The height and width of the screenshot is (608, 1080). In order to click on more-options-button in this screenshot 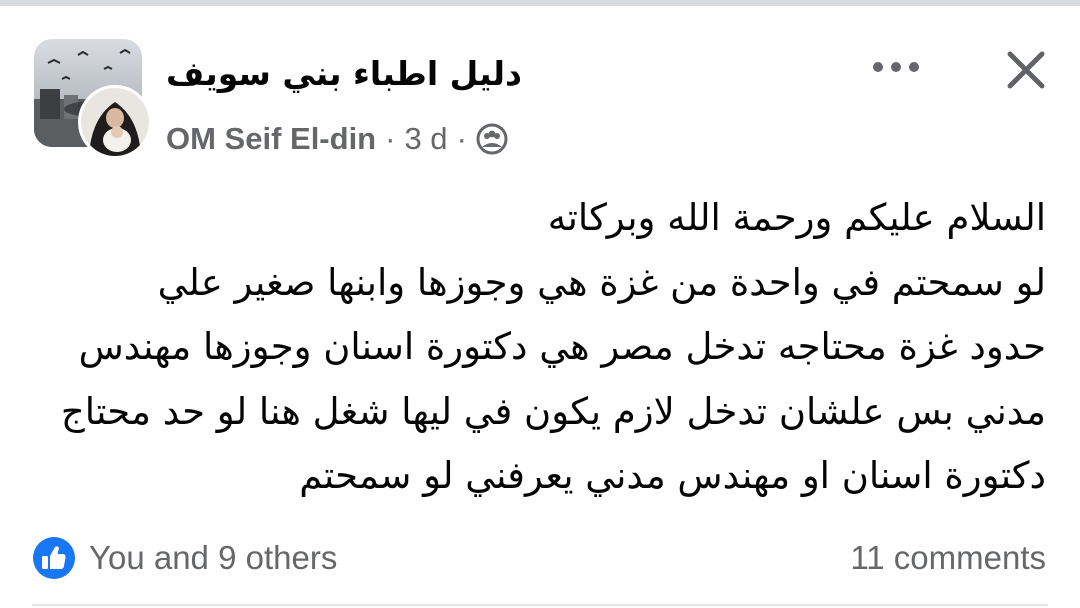, I will do `click(896, 67)`.